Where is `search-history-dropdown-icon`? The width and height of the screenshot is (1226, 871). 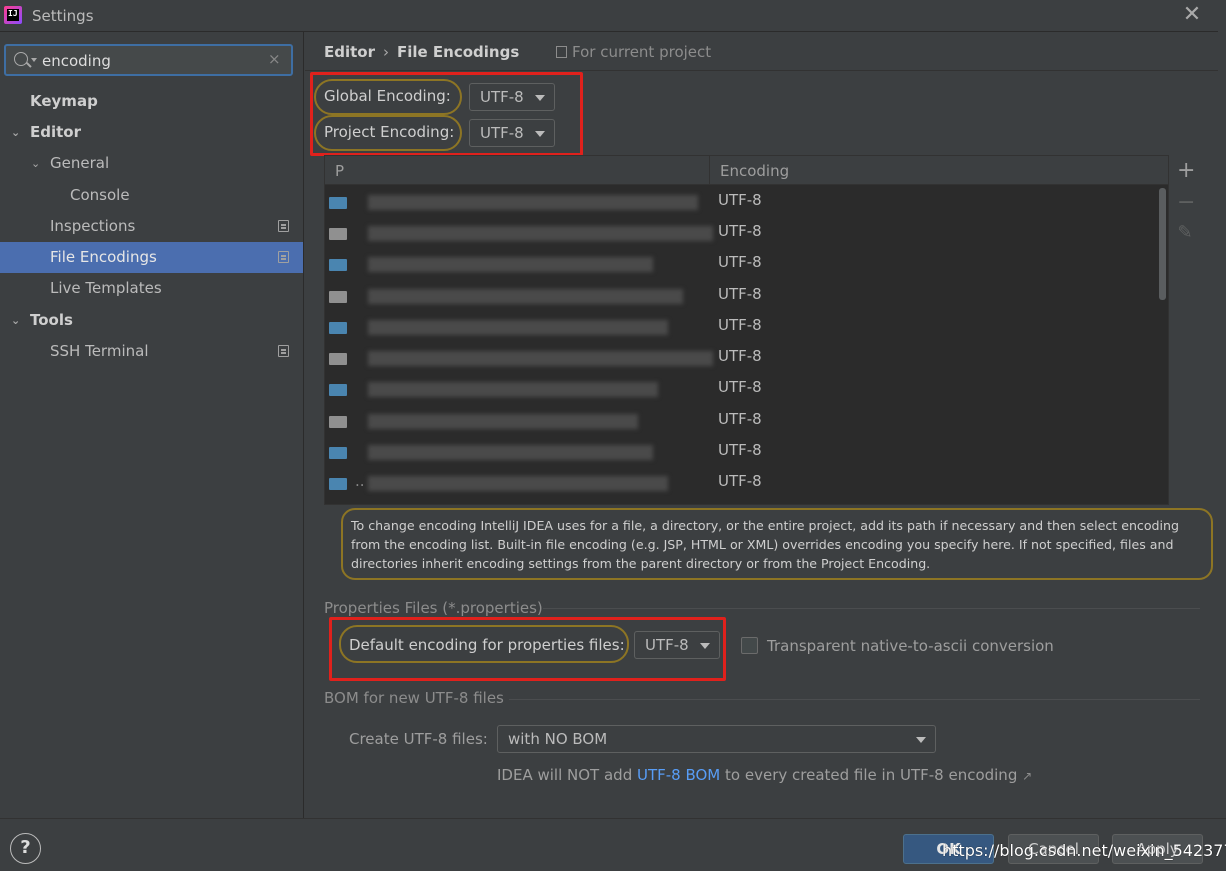
search-history-dropdown-icon is located at coordinates (34, 60).